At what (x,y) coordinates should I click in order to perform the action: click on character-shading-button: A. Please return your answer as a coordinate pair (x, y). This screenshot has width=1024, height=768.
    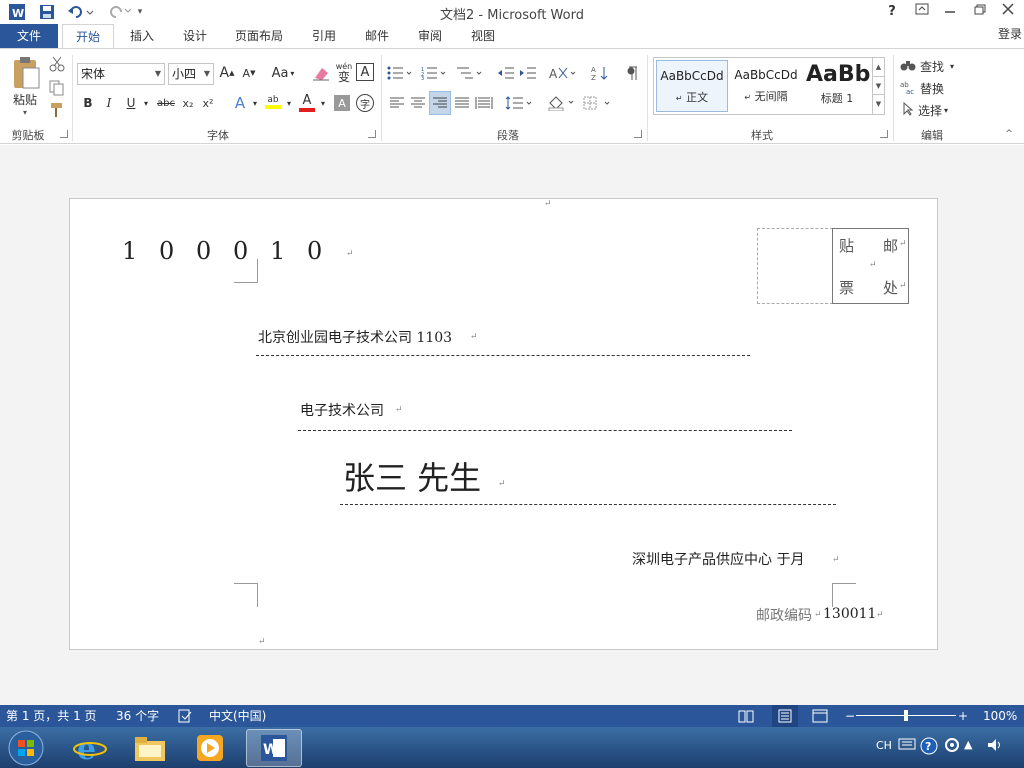
    Looking at the image, I should click on (342, 103).